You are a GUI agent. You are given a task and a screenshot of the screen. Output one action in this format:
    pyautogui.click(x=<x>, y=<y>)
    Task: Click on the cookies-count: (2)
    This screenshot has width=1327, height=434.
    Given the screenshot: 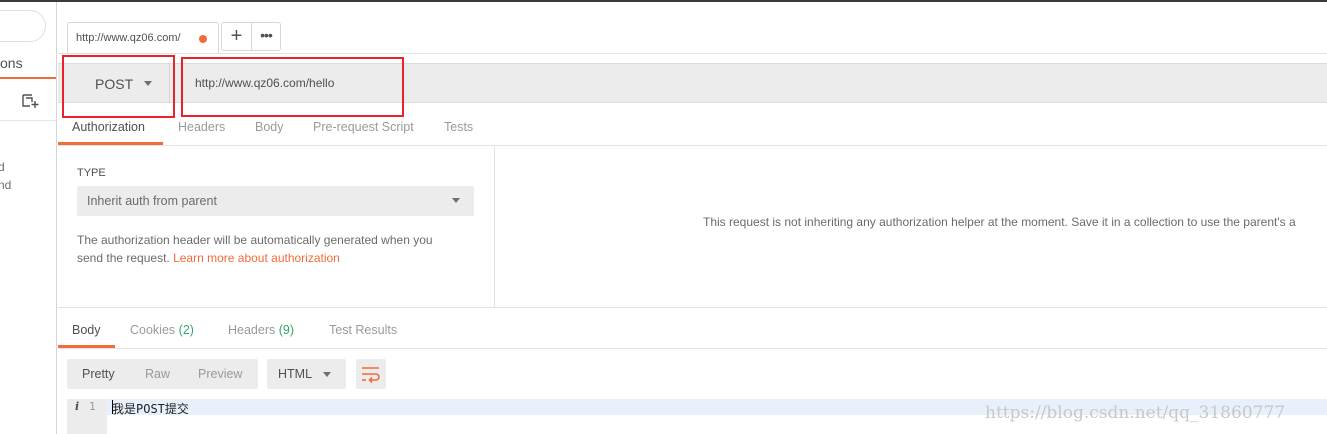 What is the action you would take?
    pyautogui.click(x=186, y=330)
    